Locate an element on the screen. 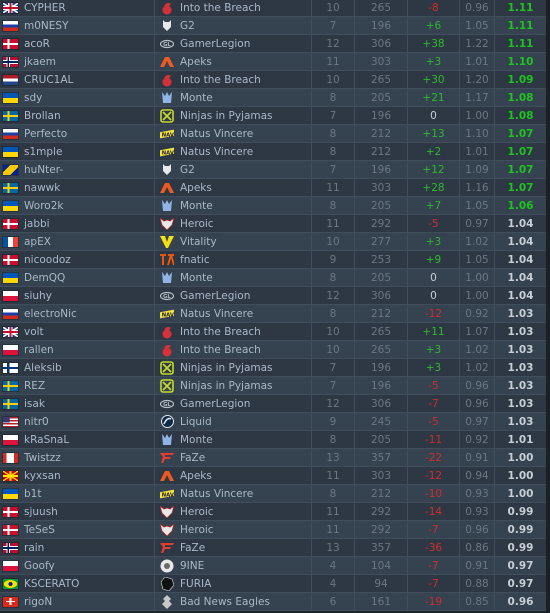 This screenshot has height=613, width=550. table-row: nitr0 Liquid 9 245 -5 0.97 1.03 is located at coordinates (273, 422).